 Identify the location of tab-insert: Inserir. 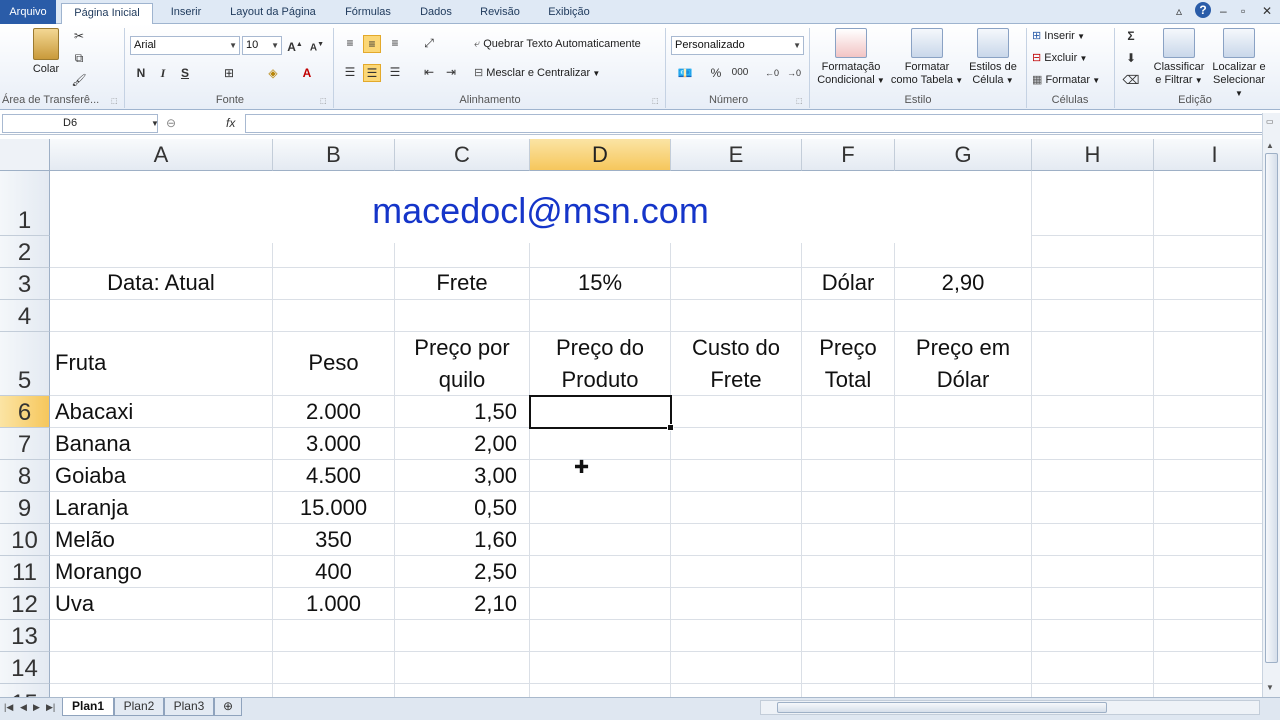
(186, 13).